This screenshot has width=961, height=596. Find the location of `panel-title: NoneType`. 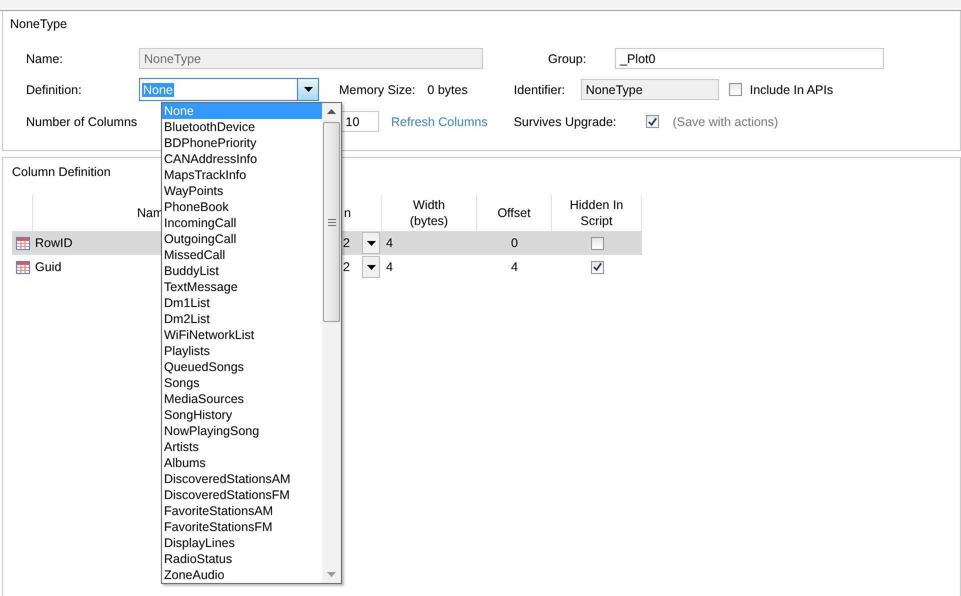

panel-title: NoneType is located at coordinates (38, 24).